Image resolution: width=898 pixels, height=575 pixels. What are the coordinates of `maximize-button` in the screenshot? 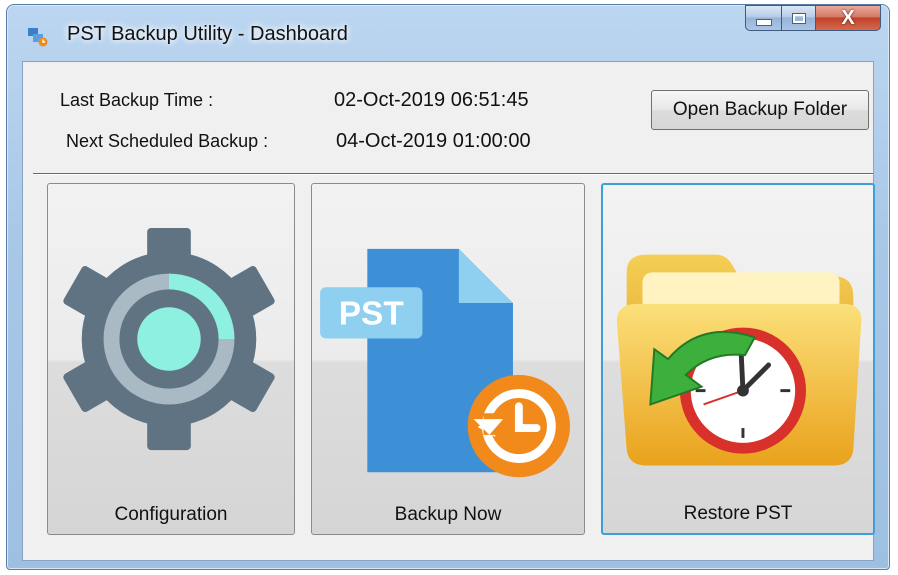 It's located at (798, 18).